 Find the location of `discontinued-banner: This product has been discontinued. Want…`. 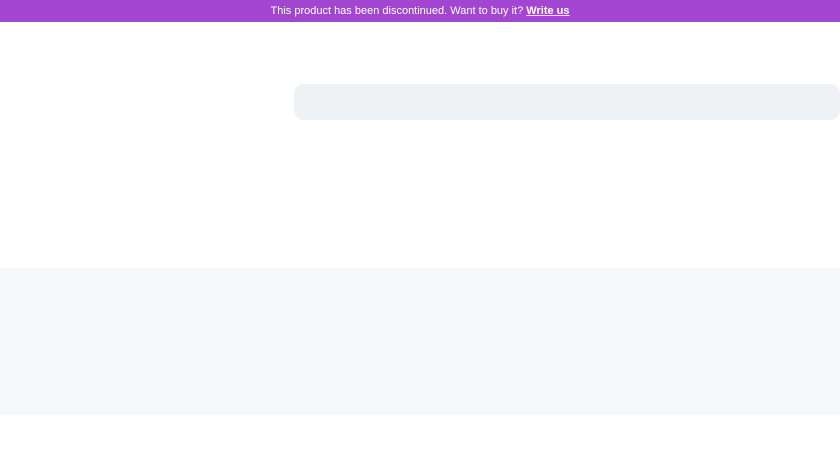

discontinued-banner: This product has been discontinued. Want… is located at coordinates (420, 11).